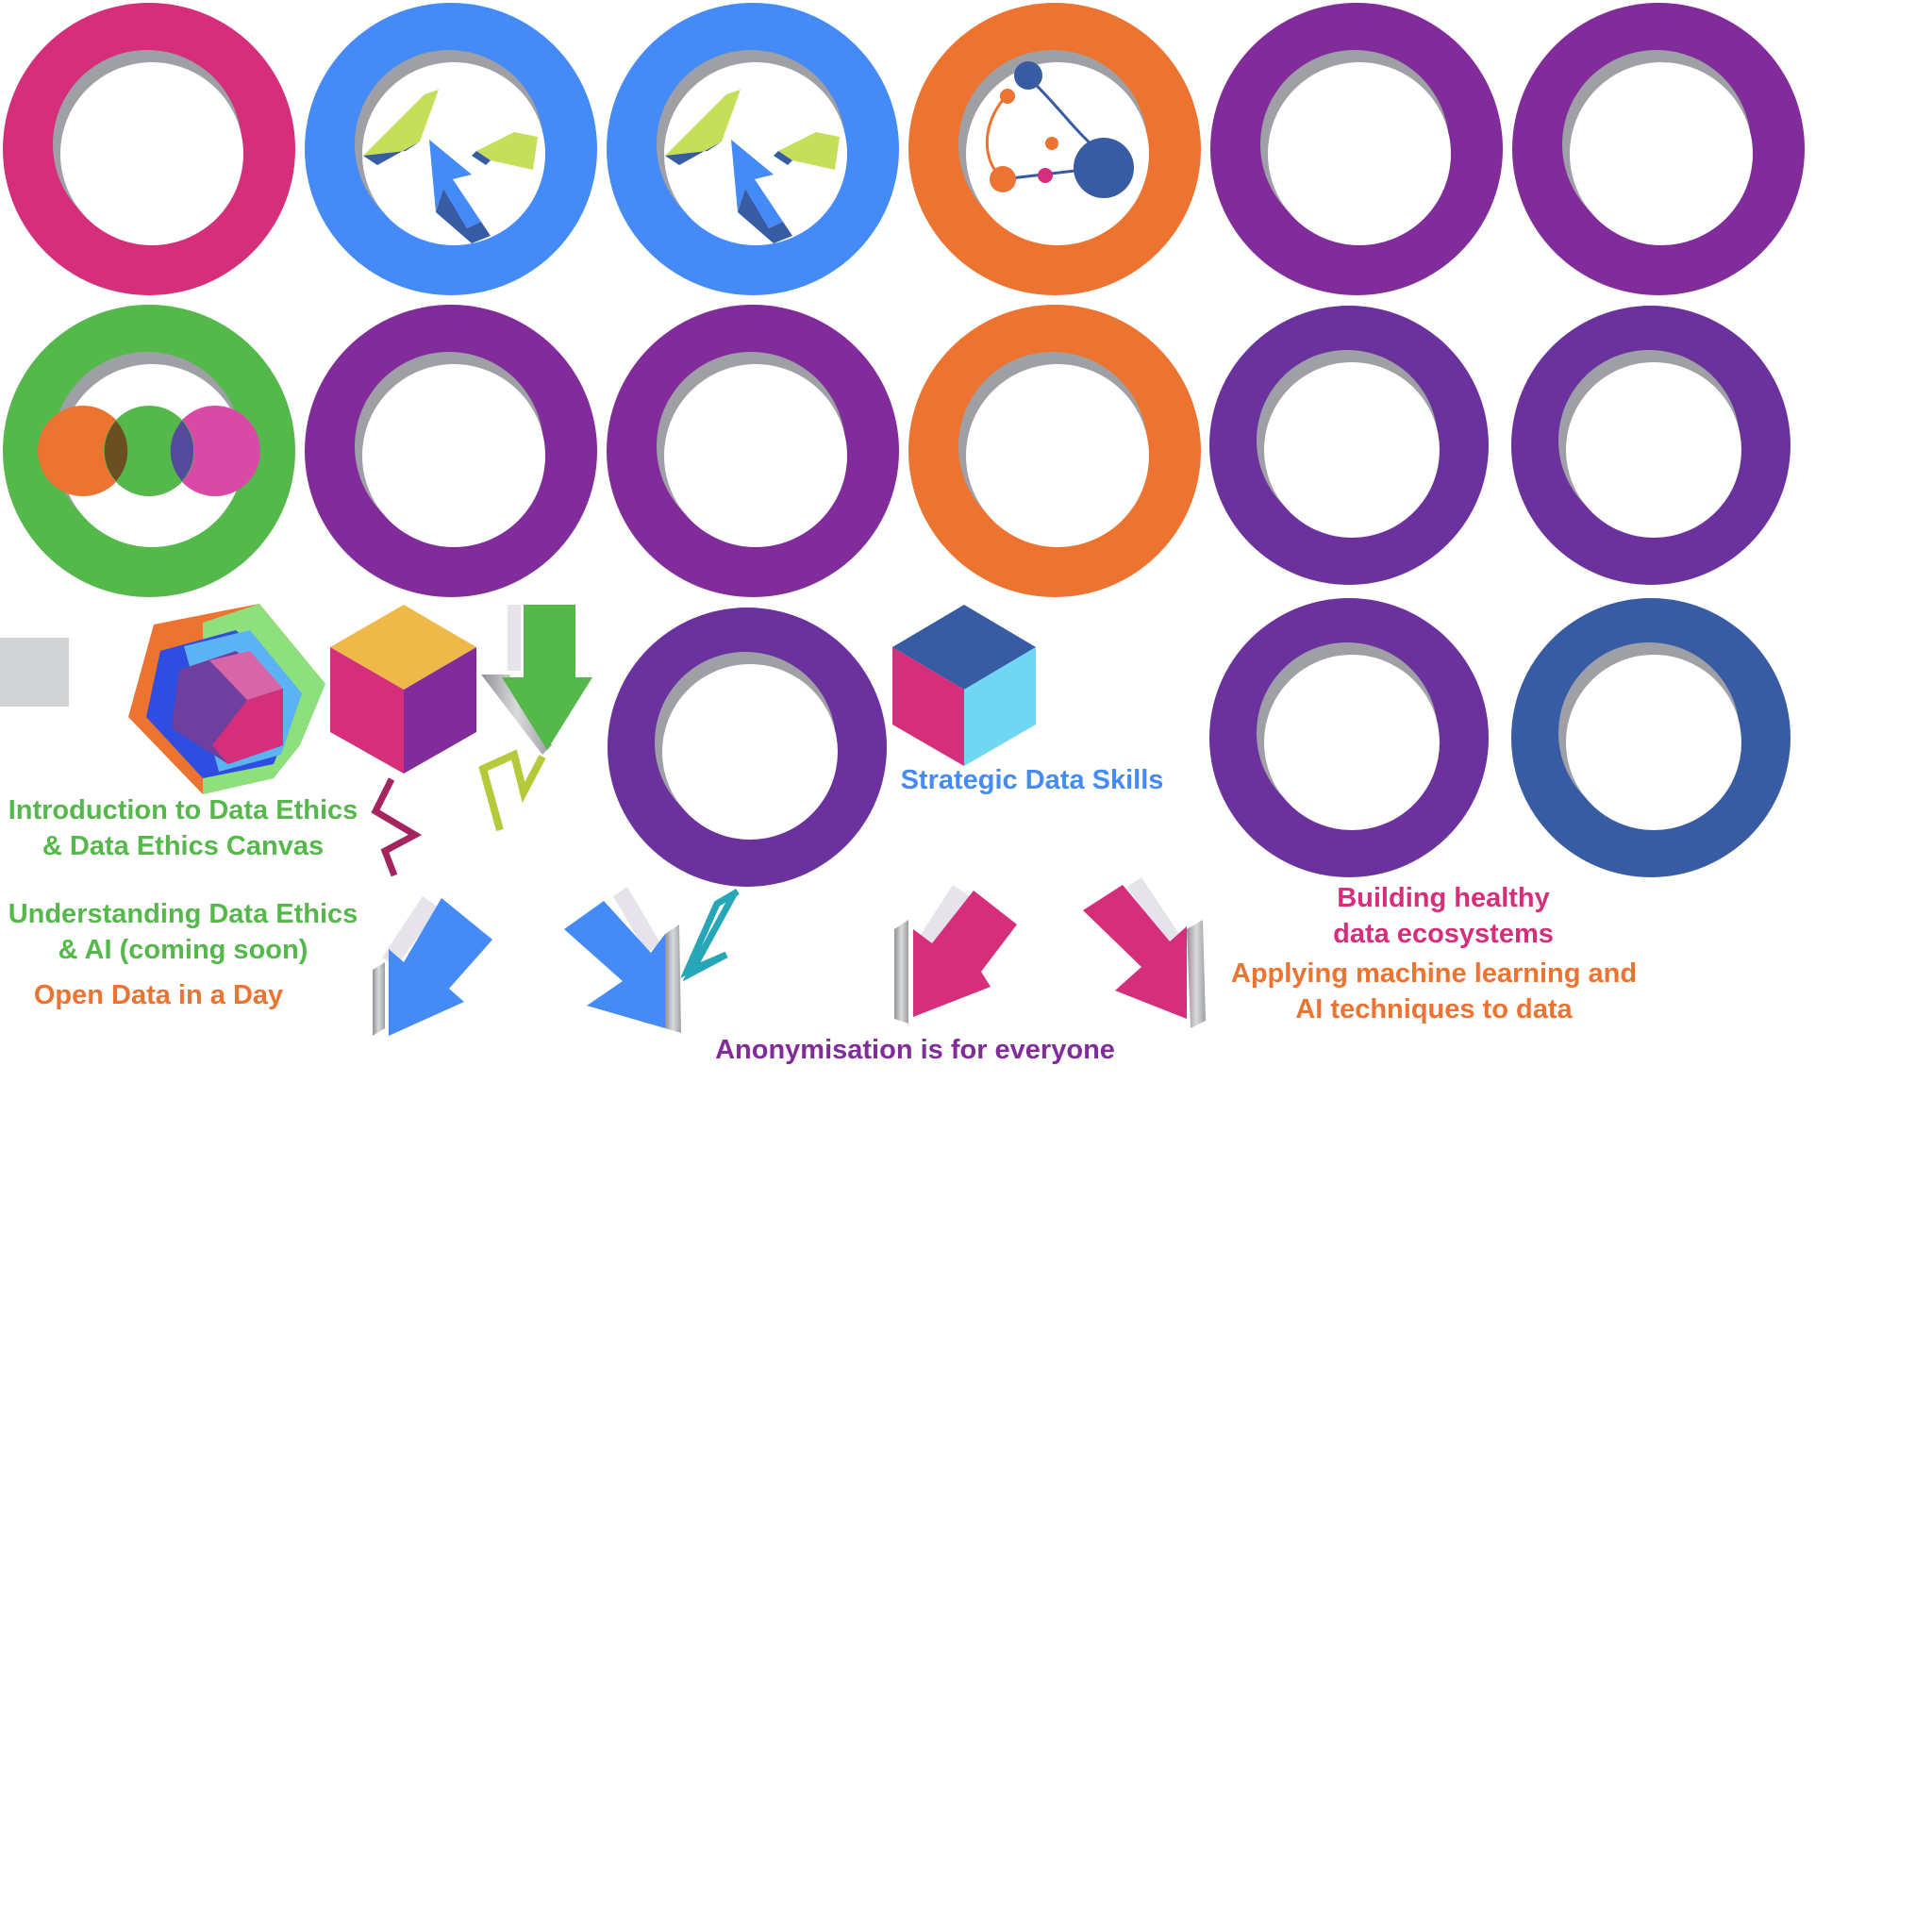 This screenshot has width=1932, height=1932. Describe the element at coordinates (956, 954) in the screenshot. I see `magenta-arrow-down-left-icon` at that location.